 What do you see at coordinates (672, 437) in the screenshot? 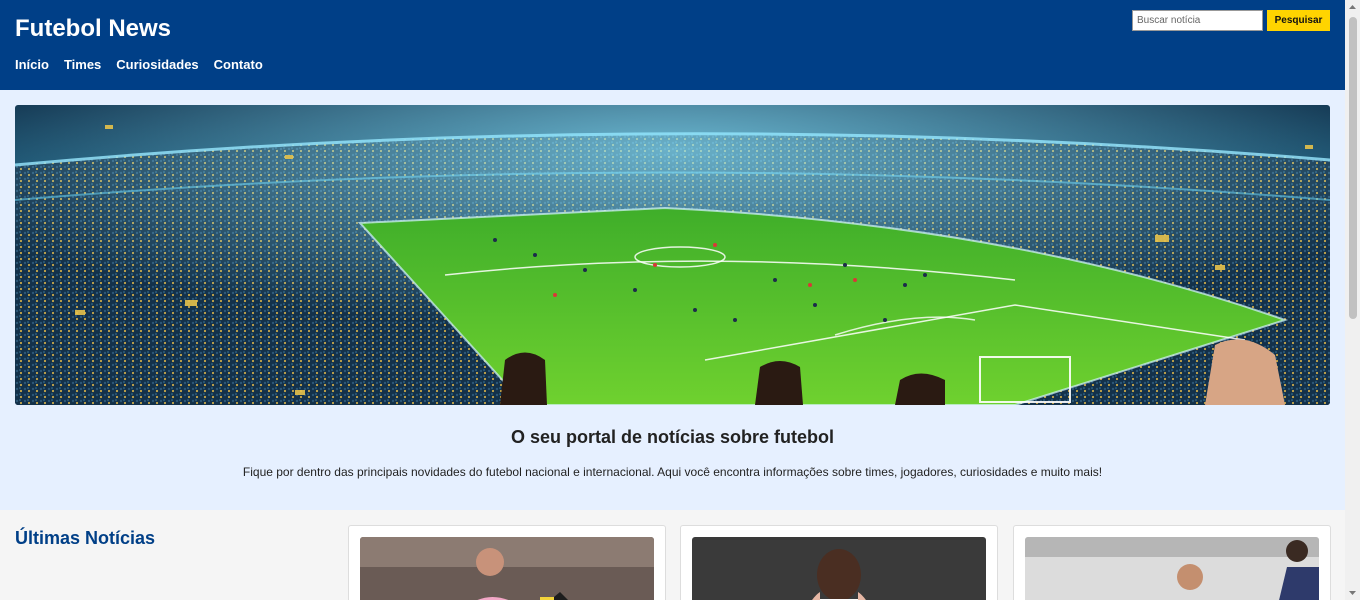
I see `hero-heading: O seu portal de notícias sobre futebol` at bounding box center [672, 437].